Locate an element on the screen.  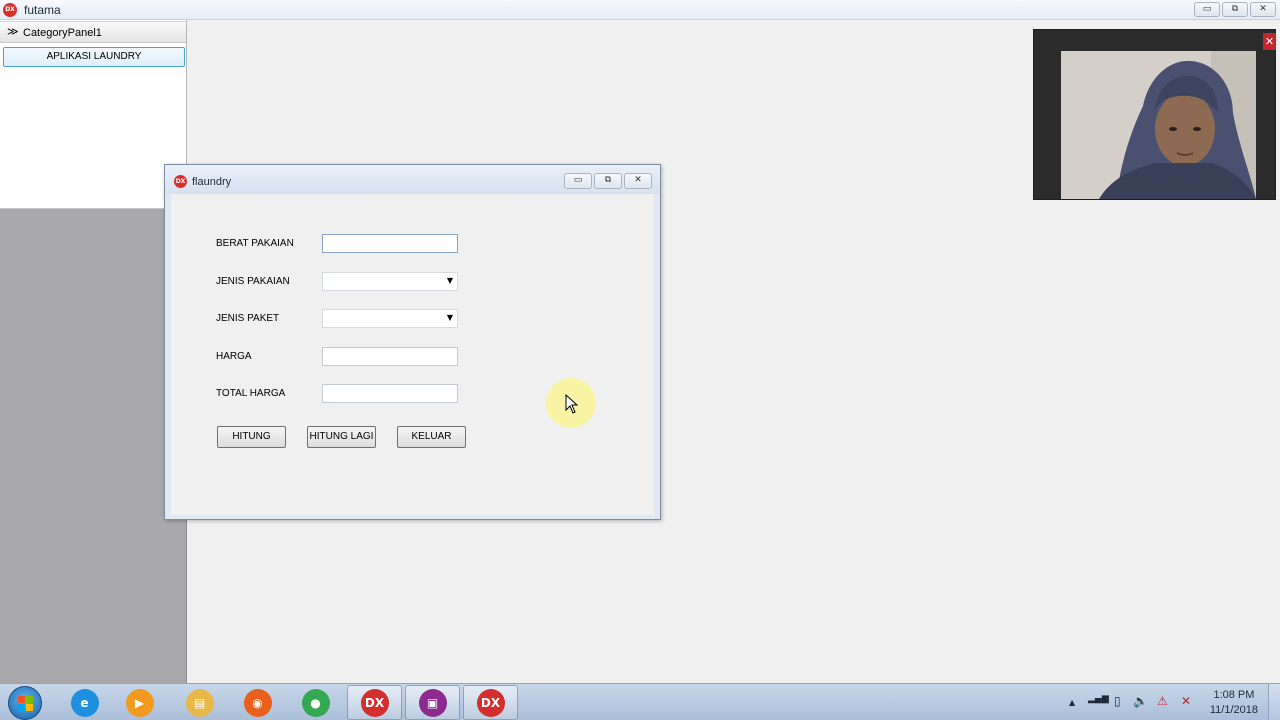
taskbar-file-explorer-button: ▤ is located at coordinates (199, 702).